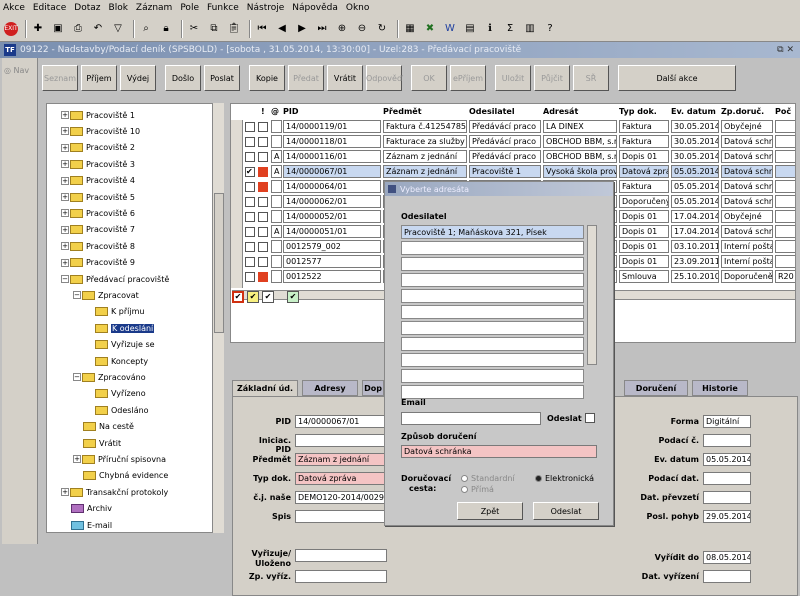 The width and height of the screenshot is (800, 596). Describe the element at coordinates (11, 28) in the screenshot. I see `exit-icon: EXIT` at that location.